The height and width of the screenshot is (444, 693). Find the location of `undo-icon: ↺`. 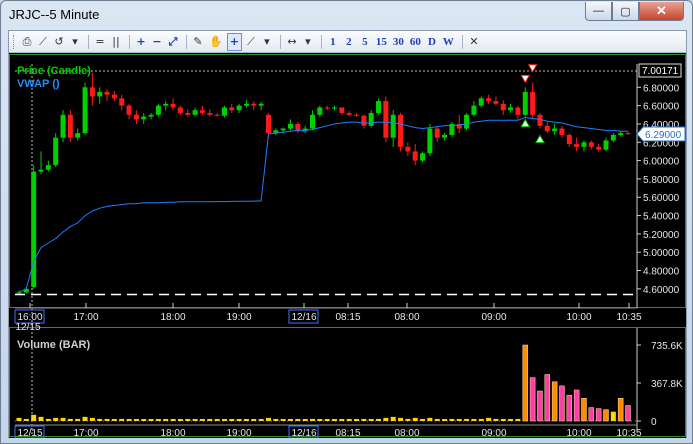

undo-icon: ↺ is located at coordinates (59, 42).